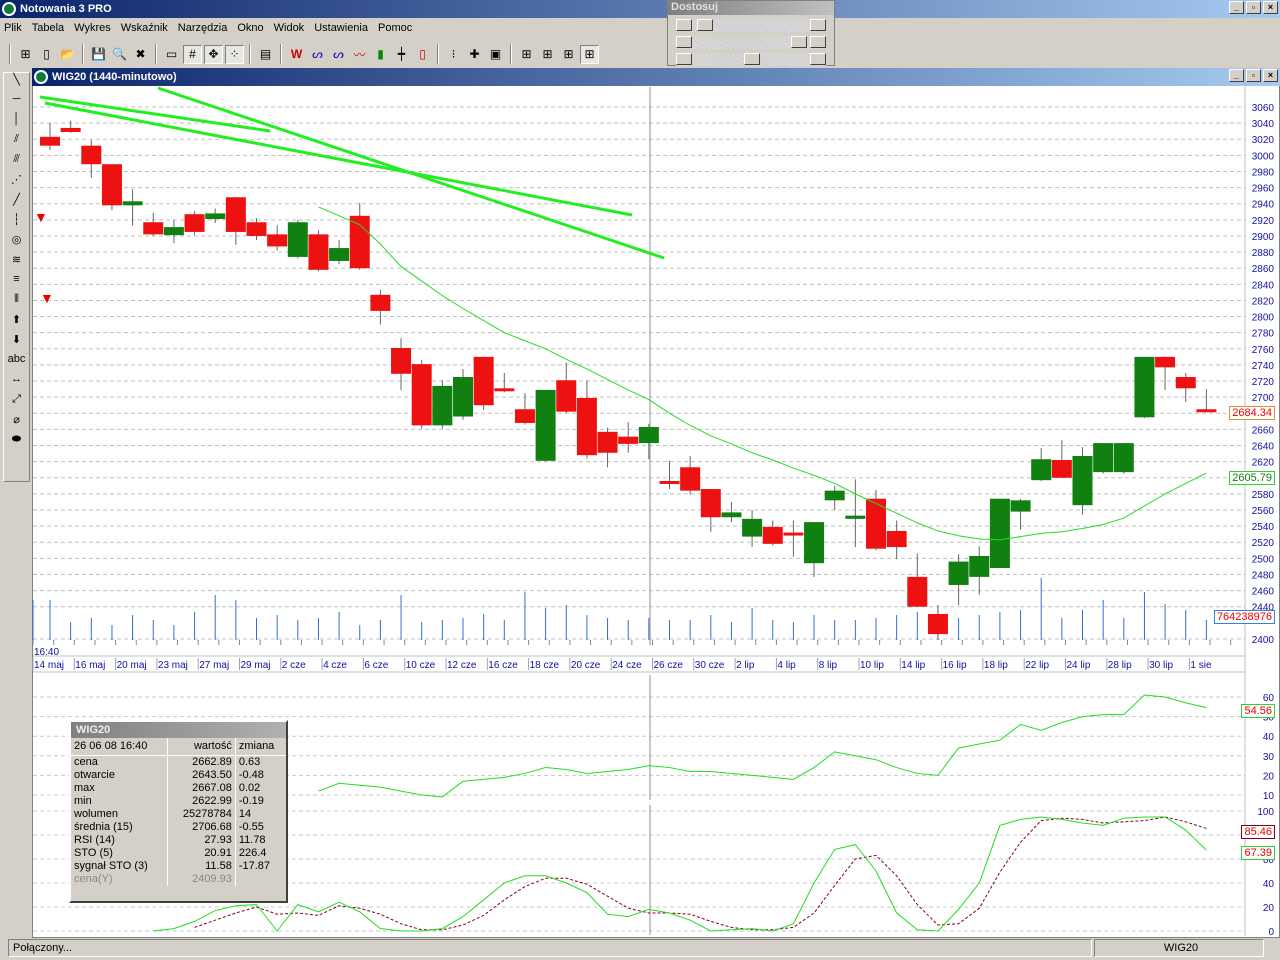 The width and height of the screenshot is (1280, 960). I want to click on date-label: 30 cze, so click(710, 665).